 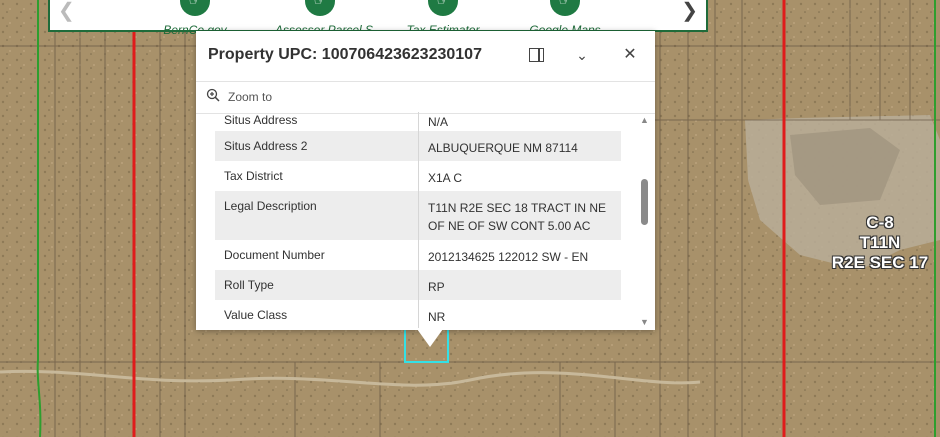 I want to click on table-row: Roll Type RP, so click(x=418, y=285).